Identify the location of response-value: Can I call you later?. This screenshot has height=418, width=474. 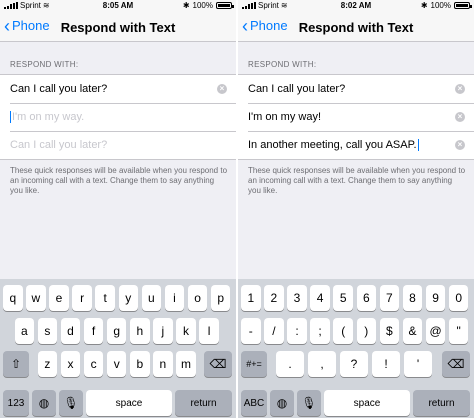
(59, 89).